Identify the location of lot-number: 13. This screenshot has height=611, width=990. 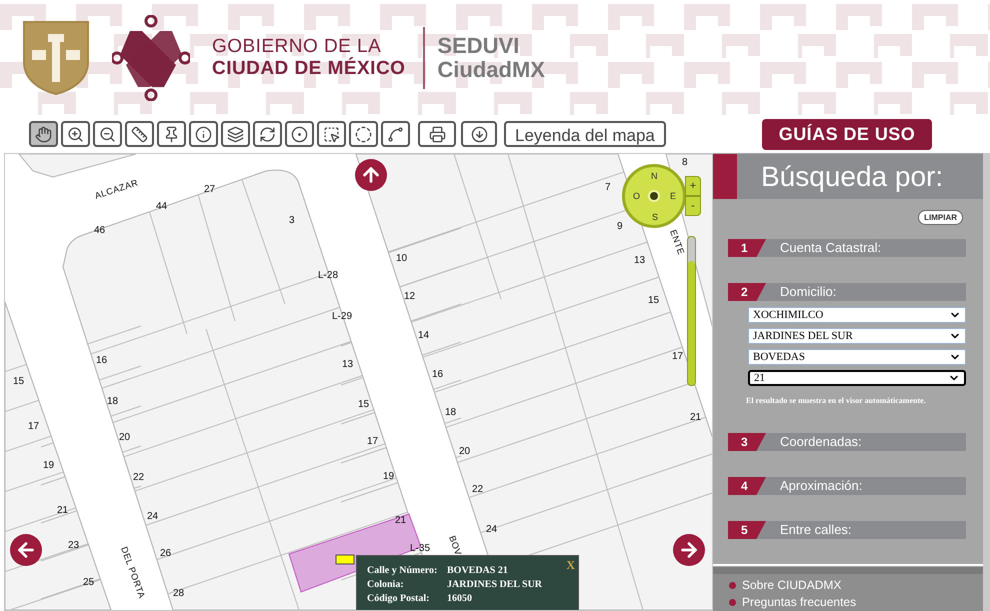
(640, 260).